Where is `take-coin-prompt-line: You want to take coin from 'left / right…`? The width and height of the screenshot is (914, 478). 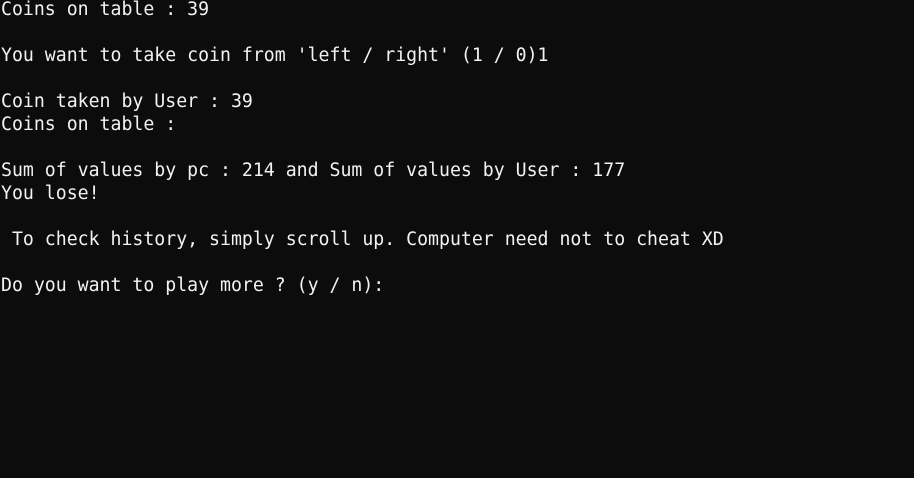 take-coin-prompt-line: You want to take coin from 'left / right… is located at coordinates (275, 55).